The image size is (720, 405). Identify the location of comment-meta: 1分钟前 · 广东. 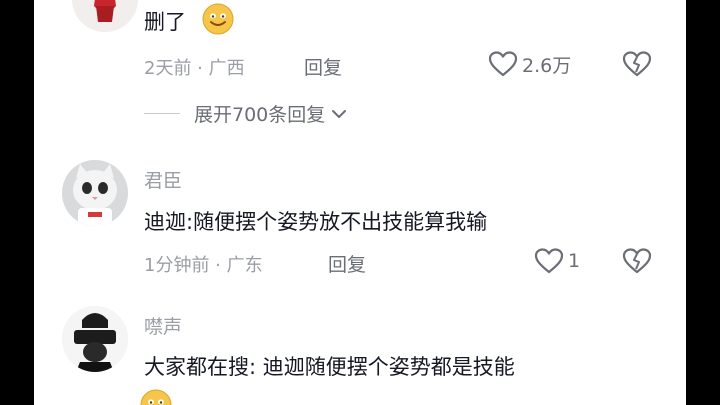
(203, 264).